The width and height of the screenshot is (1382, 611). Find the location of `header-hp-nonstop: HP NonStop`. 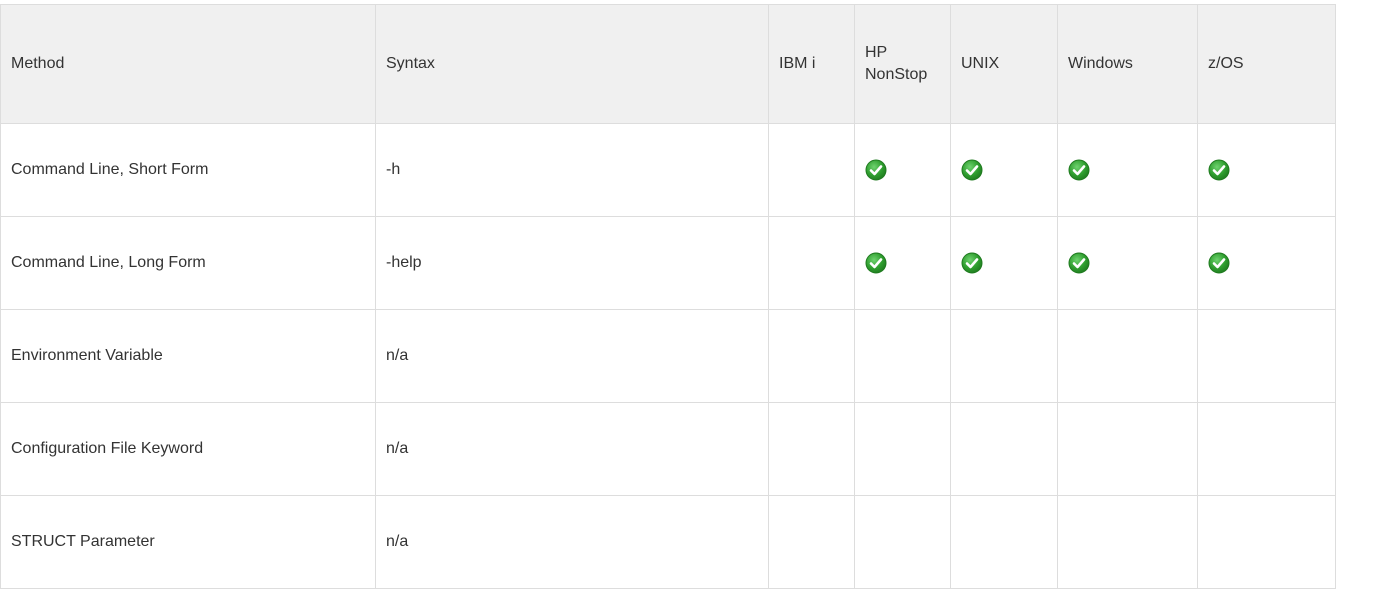

header-hp-nonstop: HP NonStop is located at coordinates (902, 64).